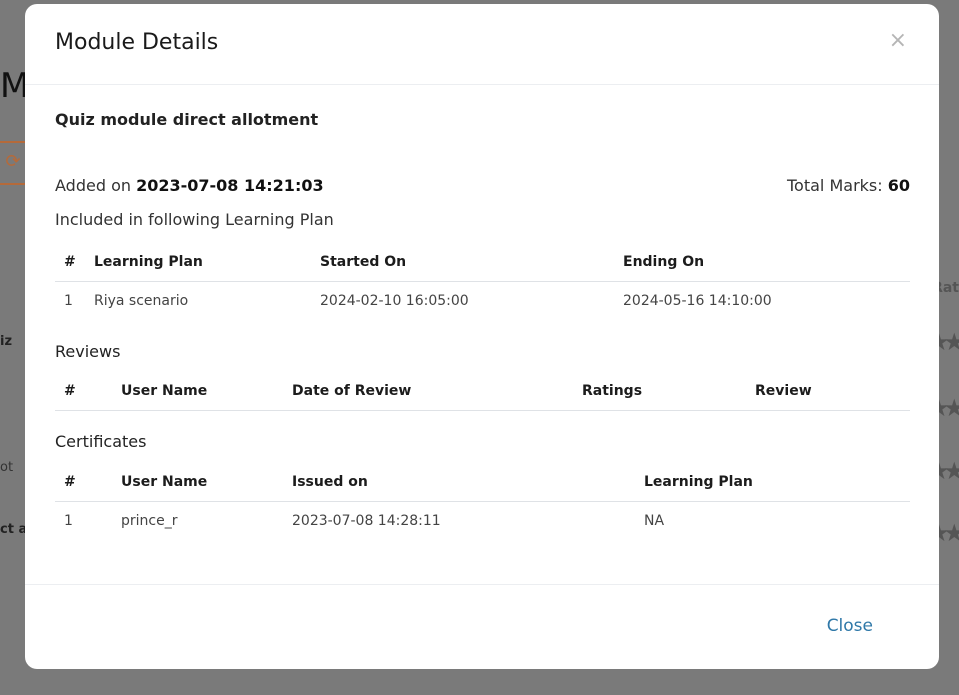 The width and height of the screenshot is (959, 695). What do you see at coordinates (668, 391) in the screenshot?
I see `column-header: Ratings` at bounding box center [668, 391].